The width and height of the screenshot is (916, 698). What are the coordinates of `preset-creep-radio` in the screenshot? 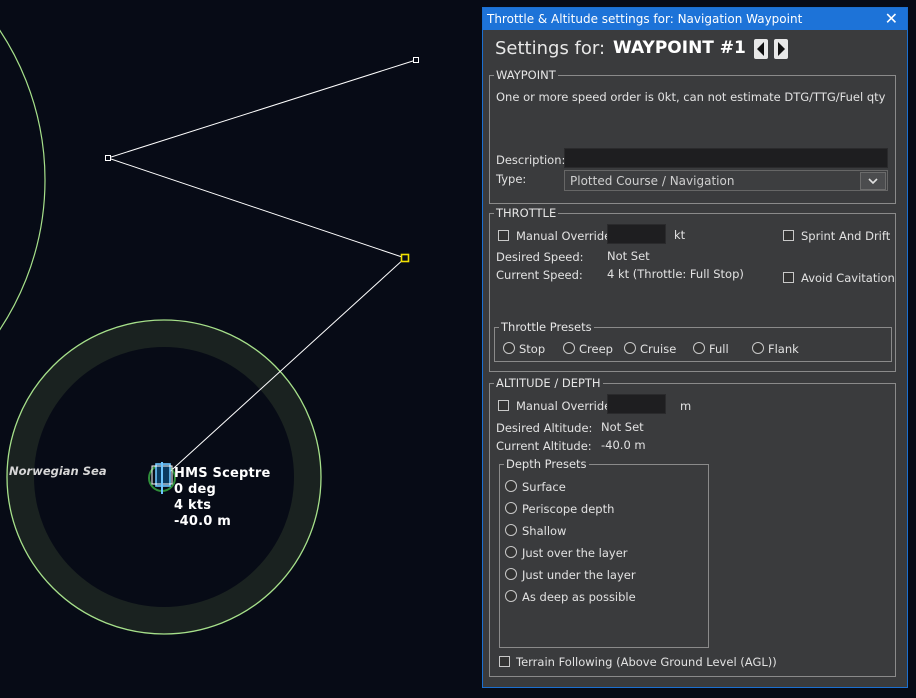 It's located at (569, 348).